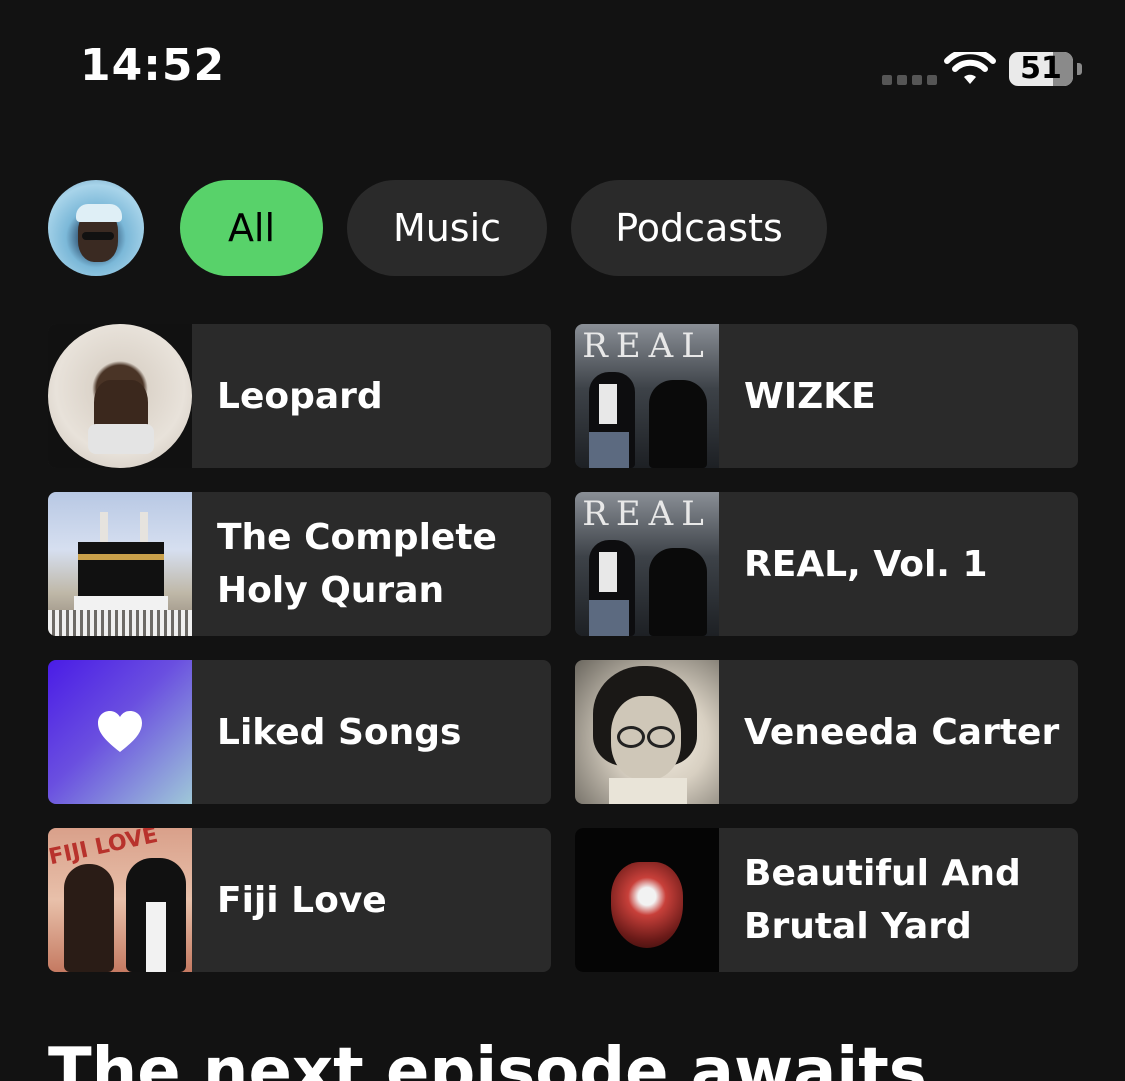  I want to click on artist-image, so click(120, 396).